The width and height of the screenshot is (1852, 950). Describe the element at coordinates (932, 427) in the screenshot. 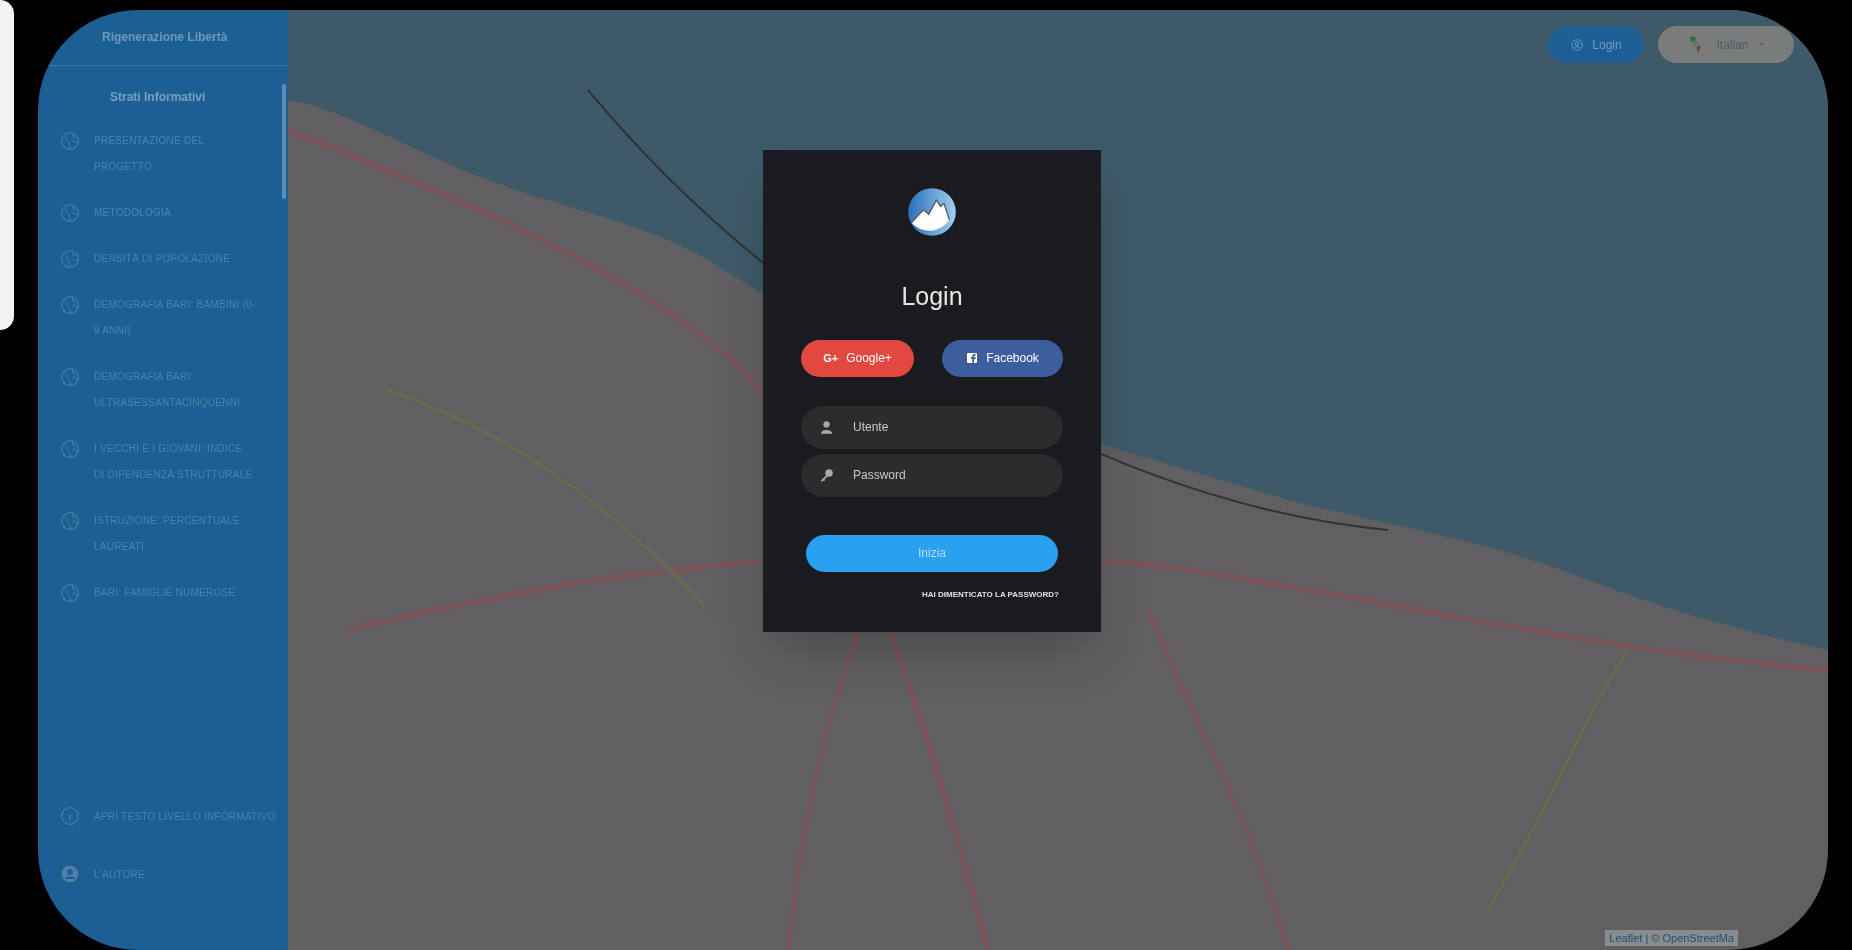

I see `username-field: Utente` at that location.